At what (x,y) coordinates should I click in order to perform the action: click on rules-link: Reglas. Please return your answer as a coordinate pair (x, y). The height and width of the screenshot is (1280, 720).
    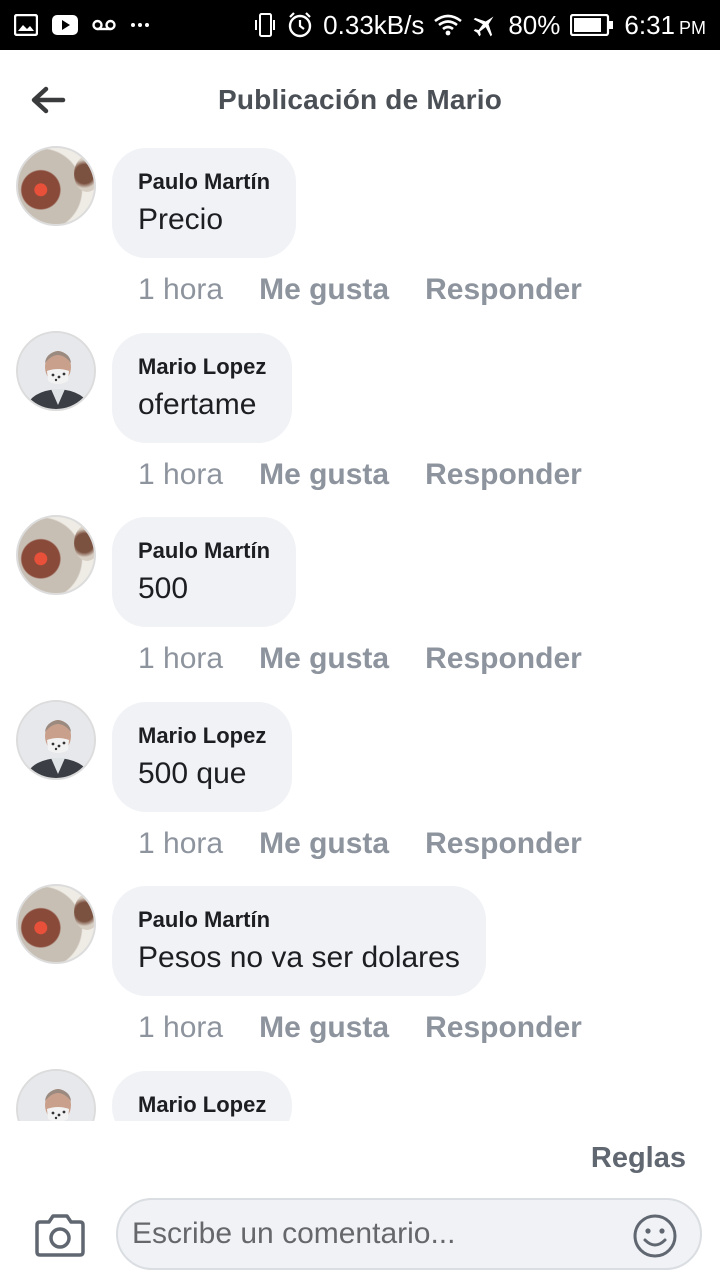
    Looking at the image, I should click on (638, 1158).